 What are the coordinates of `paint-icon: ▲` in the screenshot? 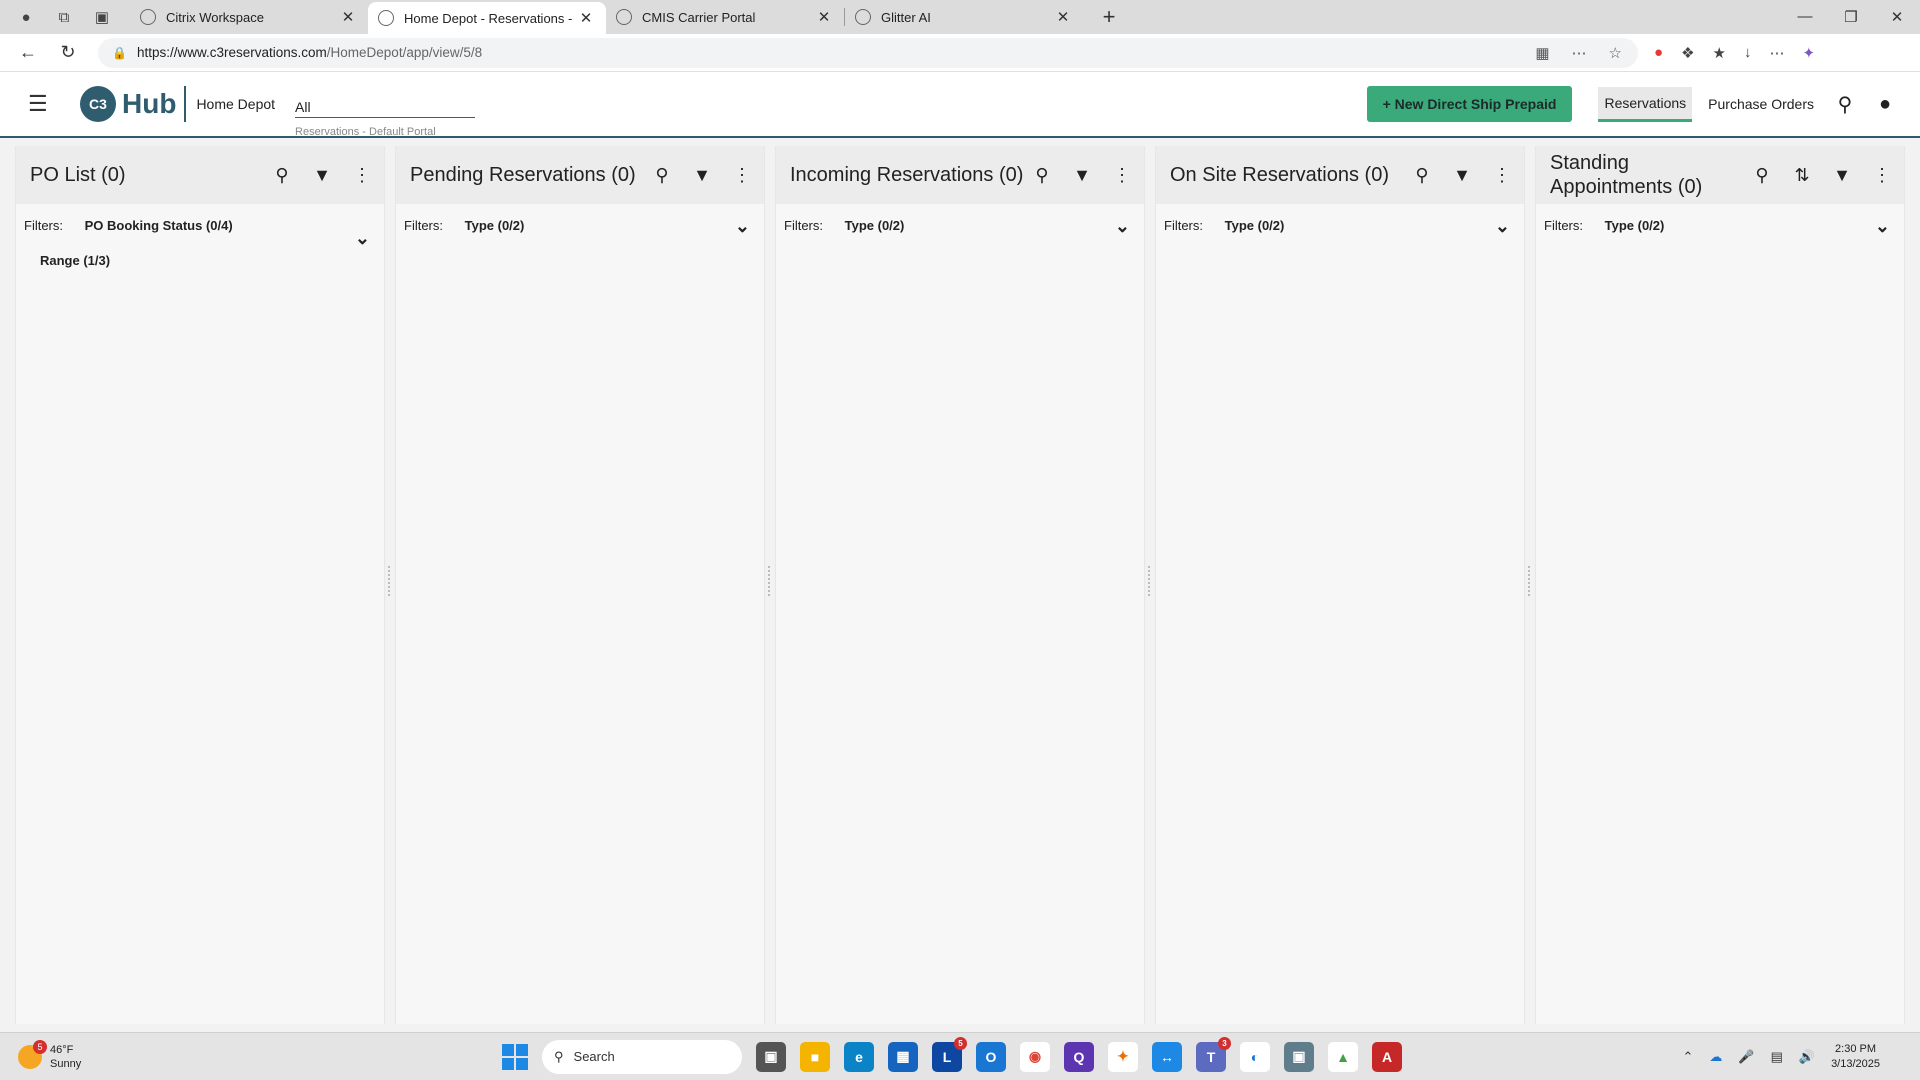 It's located at (1343, 1056).